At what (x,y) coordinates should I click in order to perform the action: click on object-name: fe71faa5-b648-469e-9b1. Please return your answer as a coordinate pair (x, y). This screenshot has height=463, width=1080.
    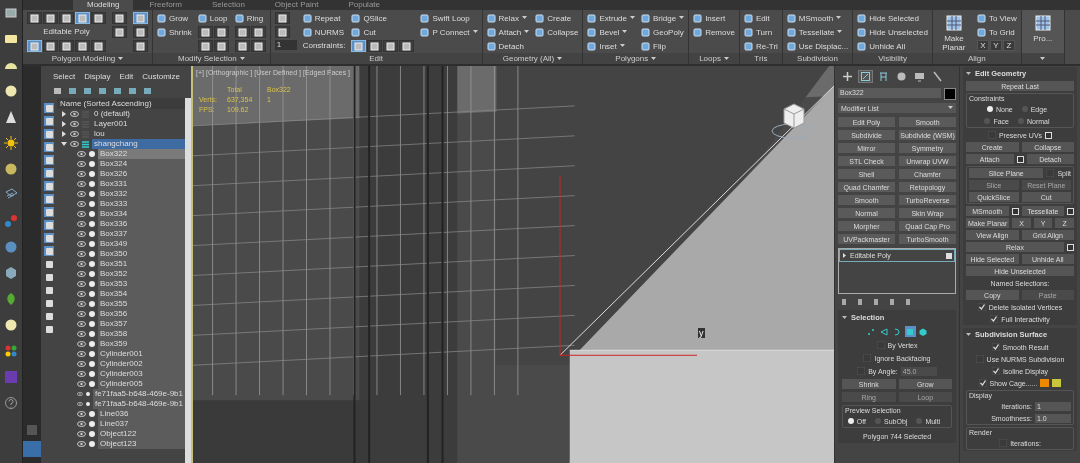
    Looking at the image, I should click on (138, 404).